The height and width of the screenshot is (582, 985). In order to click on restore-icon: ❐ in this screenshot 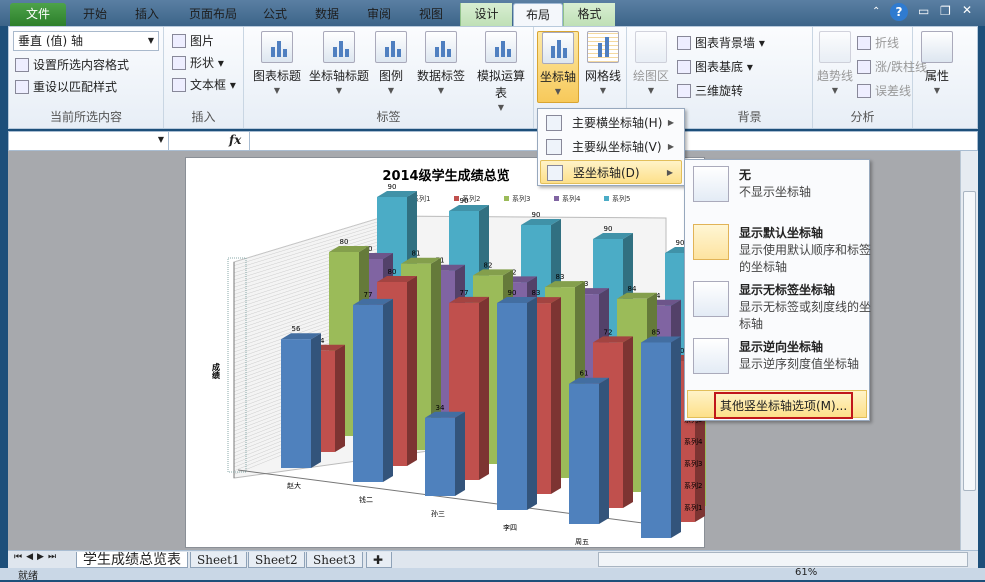, I will do `click(945, 11)`.